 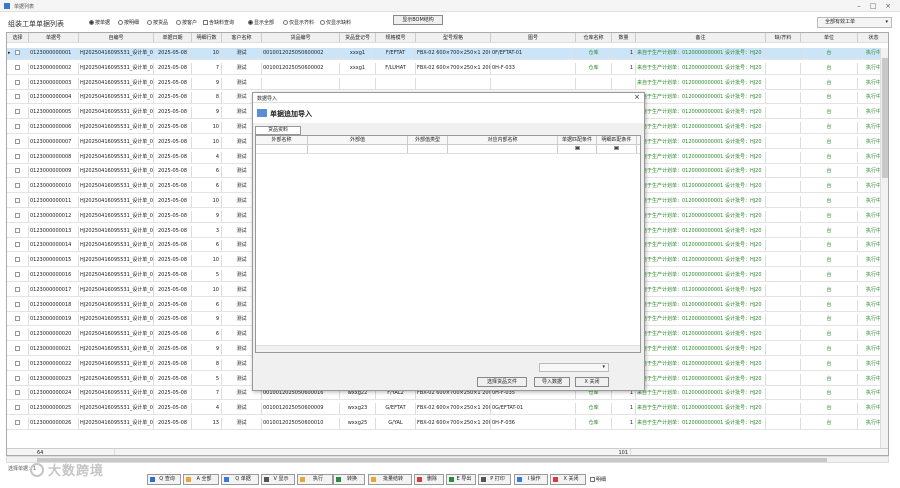 I want to click on toolbar-button-10: I 操作, so click(x=531, y=479).